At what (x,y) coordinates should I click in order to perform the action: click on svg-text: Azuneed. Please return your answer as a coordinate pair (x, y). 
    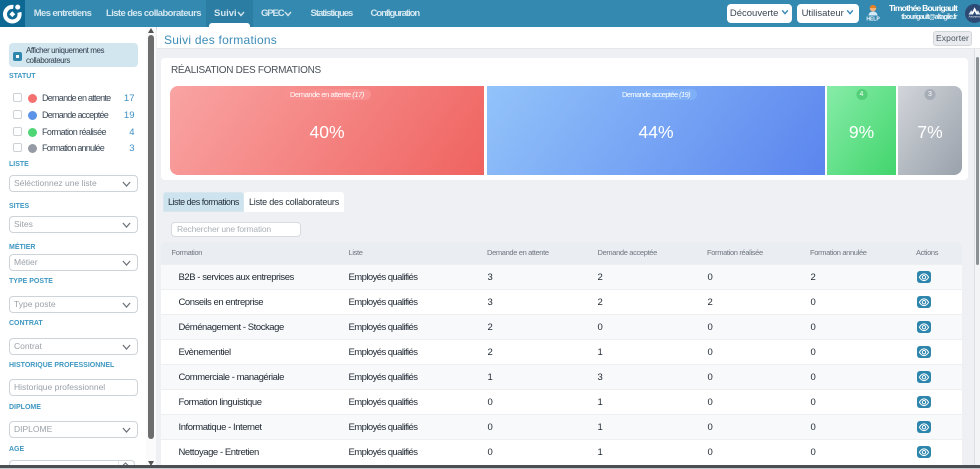
    Looking at the image, I should click on (974, 16).